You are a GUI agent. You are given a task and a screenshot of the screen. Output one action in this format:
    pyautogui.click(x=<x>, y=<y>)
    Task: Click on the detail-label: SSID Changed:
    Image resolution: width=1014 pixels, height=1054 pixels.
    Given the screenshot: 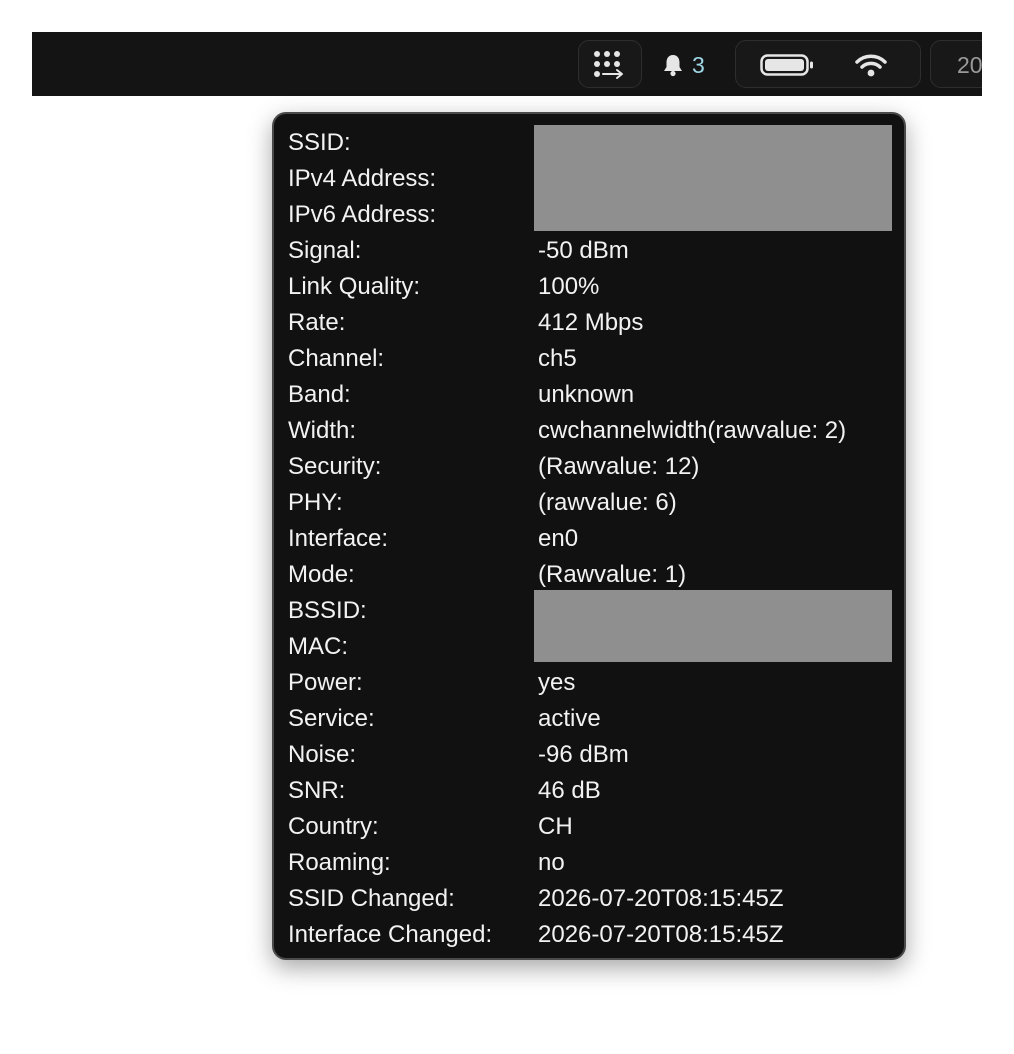 What is the action you would take?
    pyautogui.click(x=371, y=898)
    